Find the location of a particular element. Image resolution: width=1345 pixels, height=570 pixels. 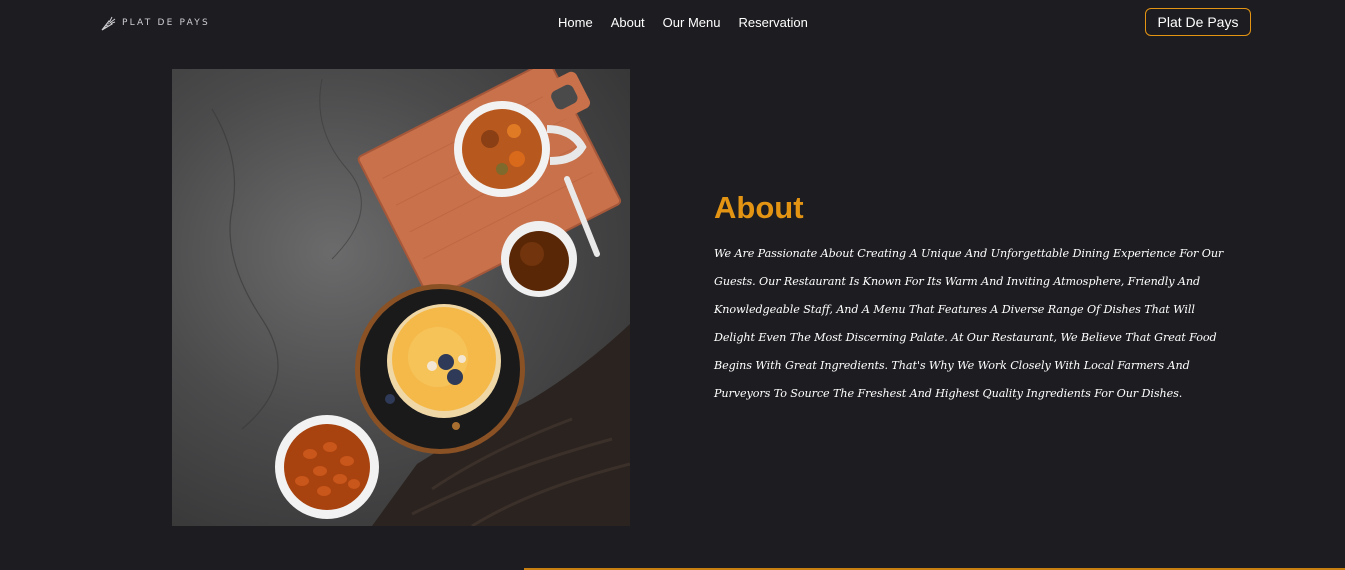

nav-link-about: About is located at coordinates (628, 23).